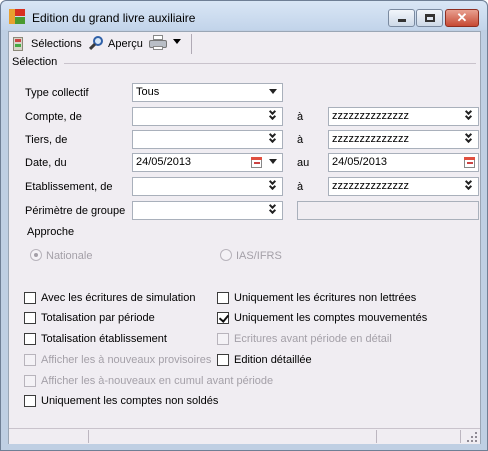 Image resolution: width=488 pixels, height=451 pixels. What do you see at coordinates (46, 163) in the screenshot?
I see `date-label: Date, du` at bounding box center [46, 163].